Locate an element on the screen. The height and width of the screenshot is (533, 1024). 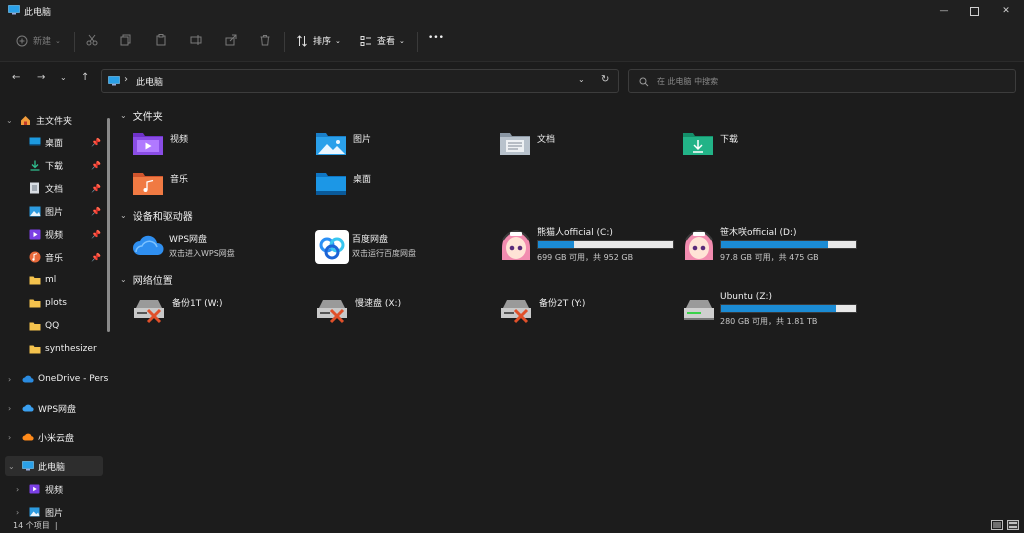
address-bar: › 此电脑 ⌄ ↻ is located at coordinates (360, 81).